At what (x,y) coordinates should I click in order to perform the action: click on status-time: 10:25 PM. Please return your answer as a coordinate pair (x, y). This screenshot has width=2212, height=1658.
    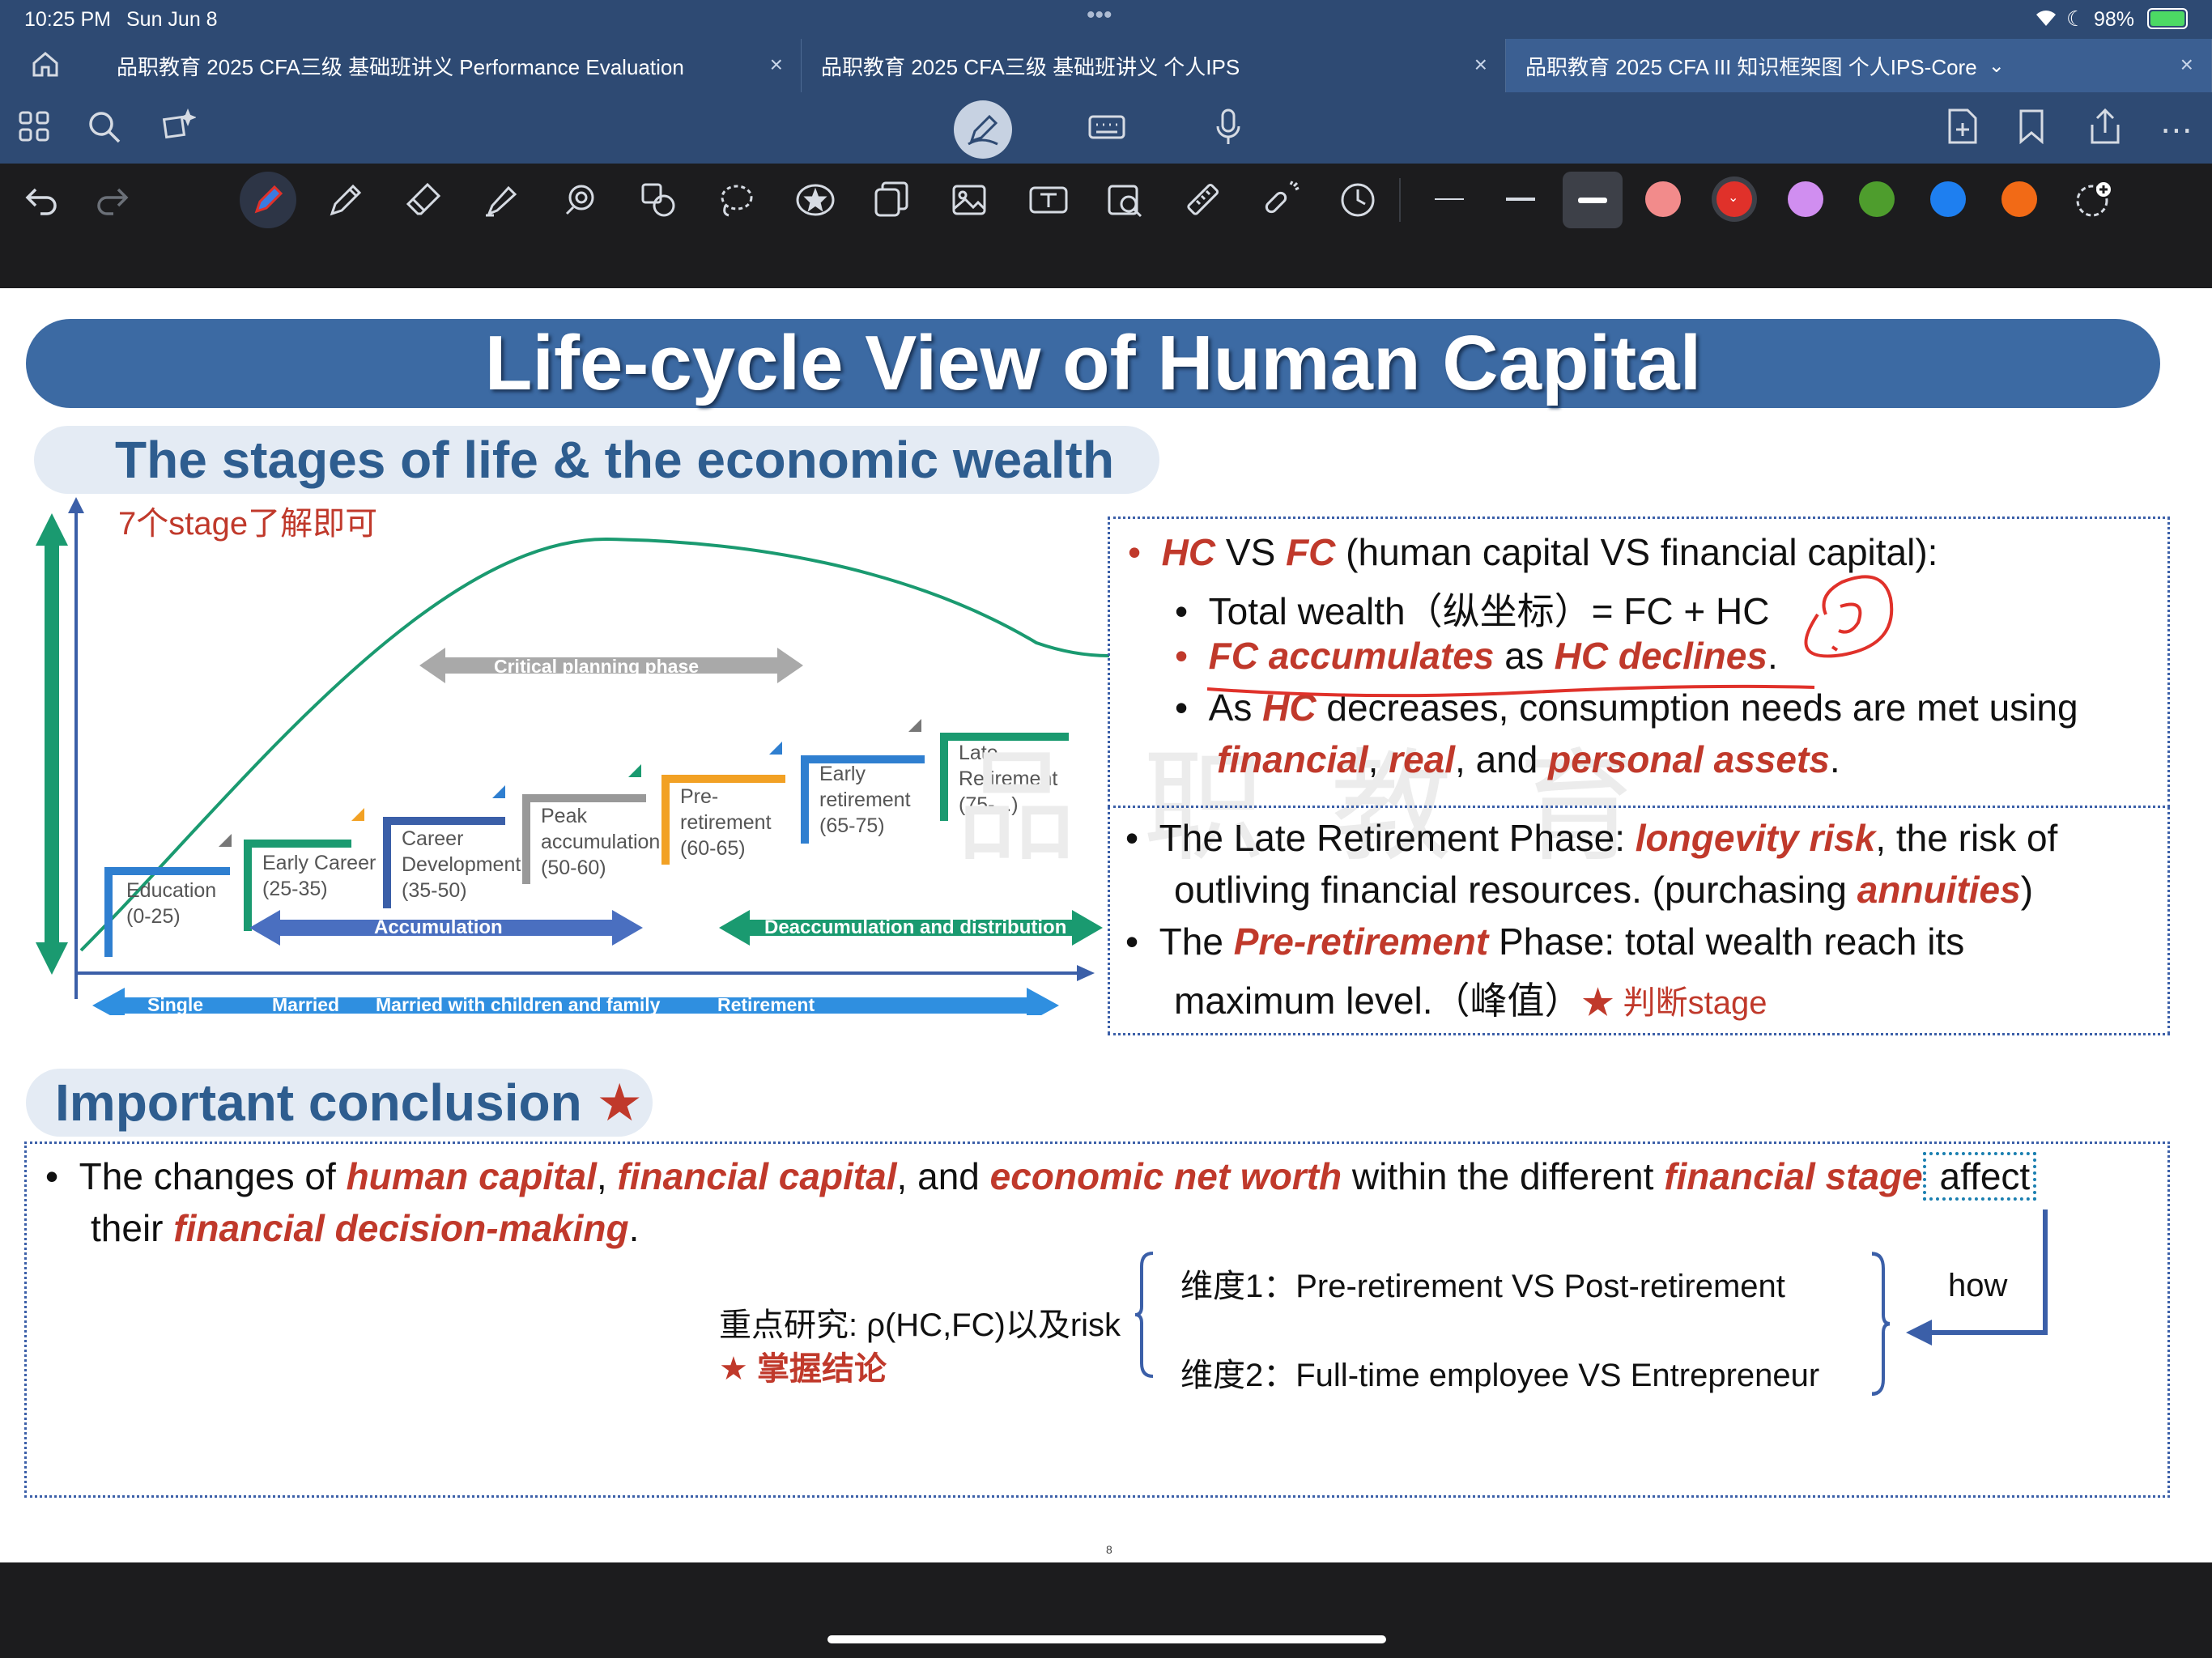
    Looking at the image, I should click on (68, 19).